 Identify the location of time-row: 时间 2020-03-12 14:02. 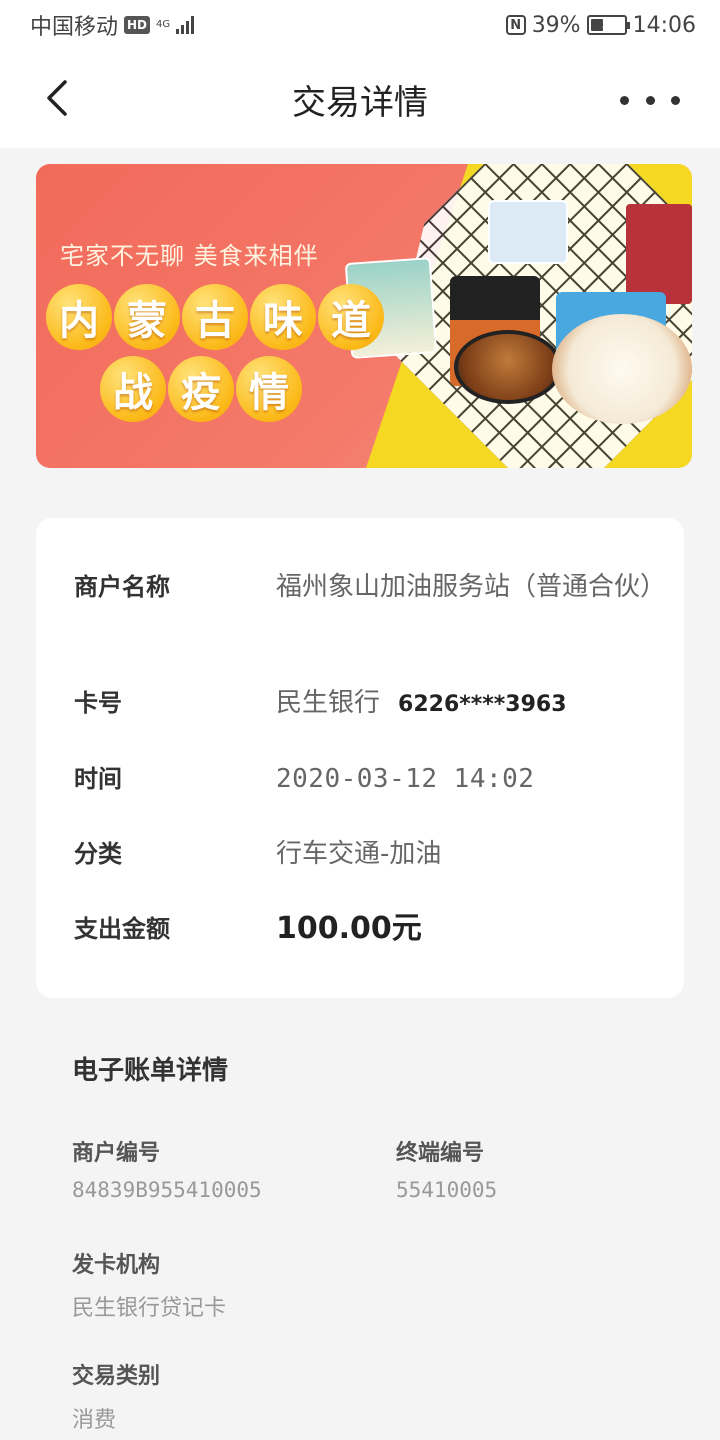
(364, 779).